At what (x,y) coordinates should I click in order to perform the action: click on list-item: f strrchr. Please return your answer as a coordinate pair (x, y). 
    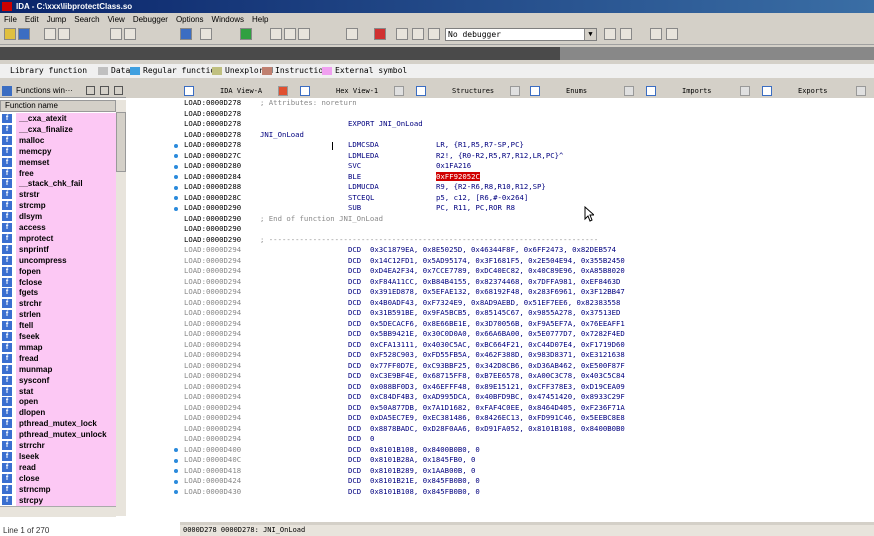
    Looking at the image, I should click on (58, 445).